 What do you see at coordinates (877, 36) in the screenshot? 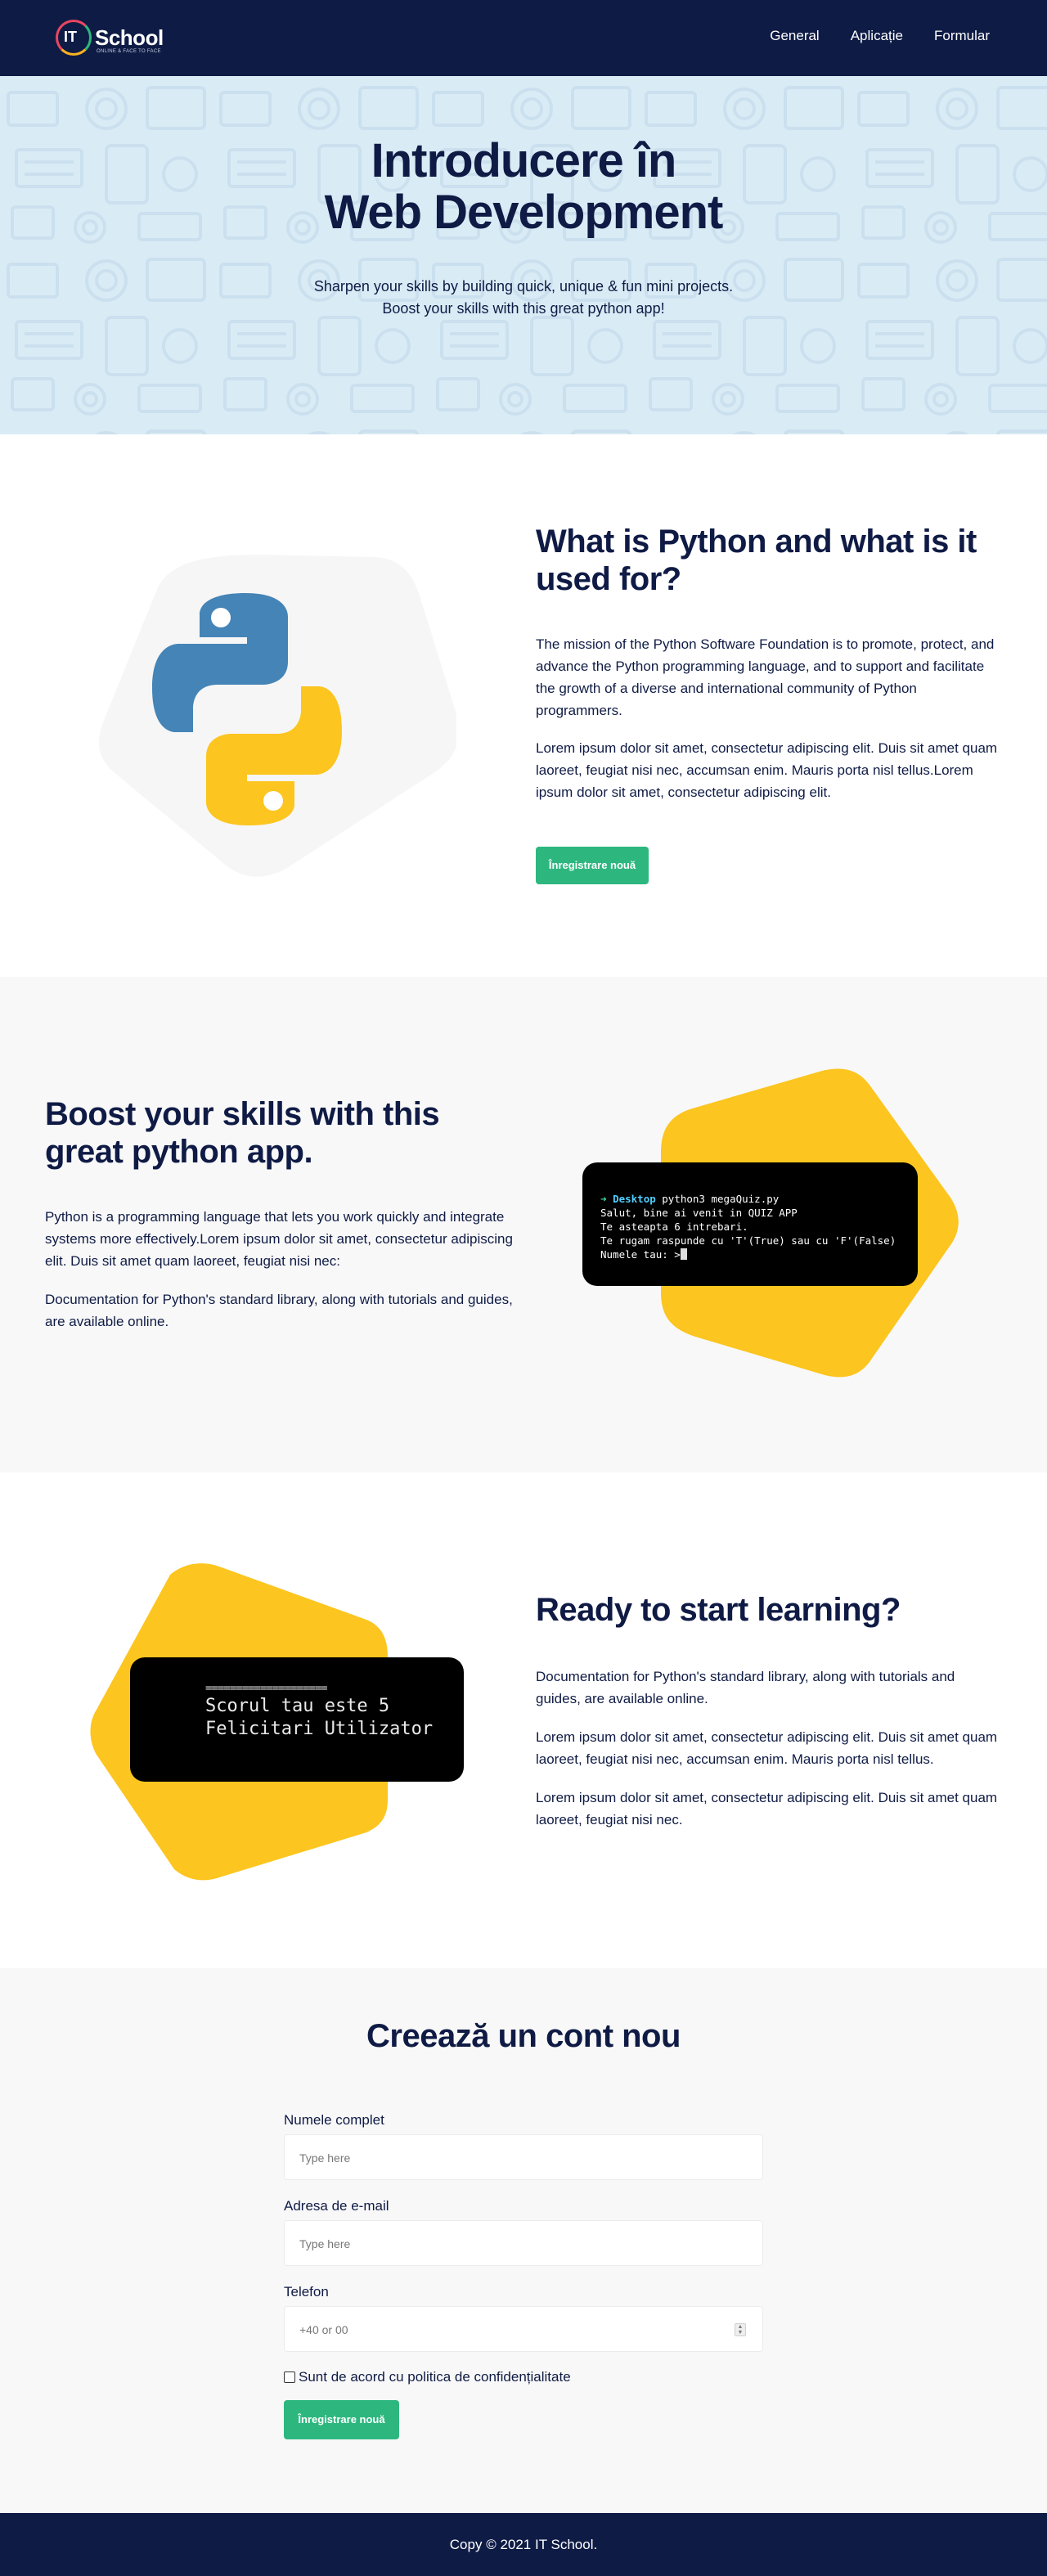
I see `nav-aplicatie: Aplicație` at bounding box center [877, 36].